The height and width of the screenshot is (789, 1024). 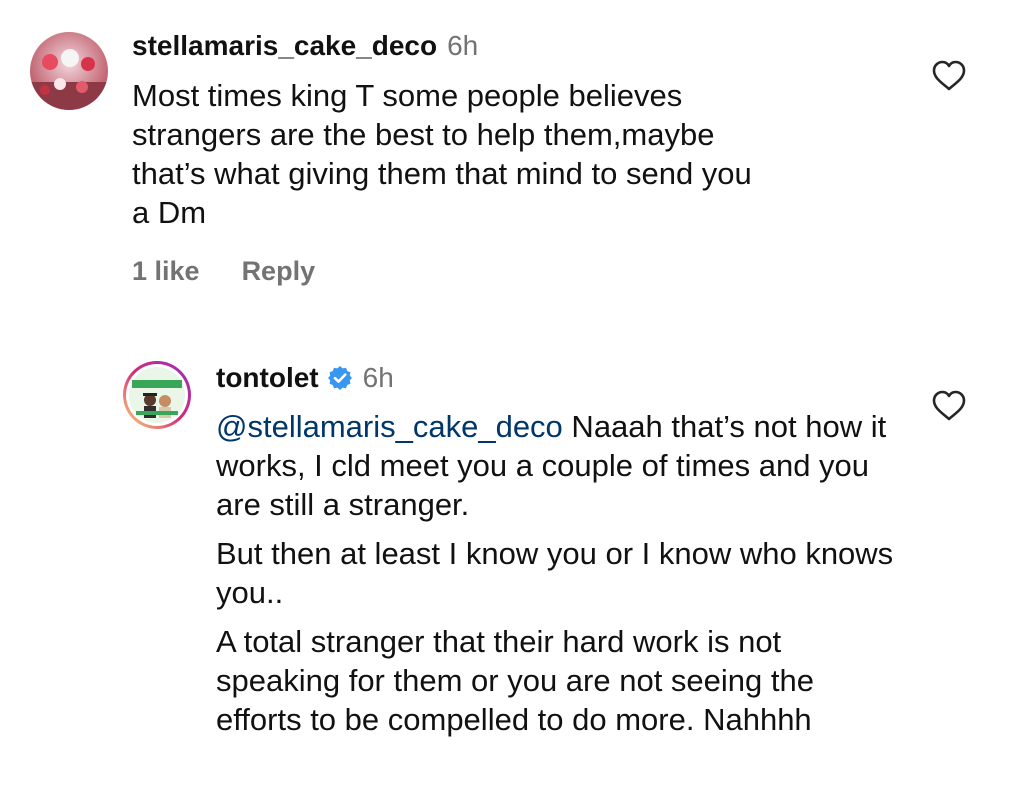 What do you see at coordinates (284, 46) in the screenshot?
I see `username: stellamaris_cake_deco` at bounding box center [284, 46].